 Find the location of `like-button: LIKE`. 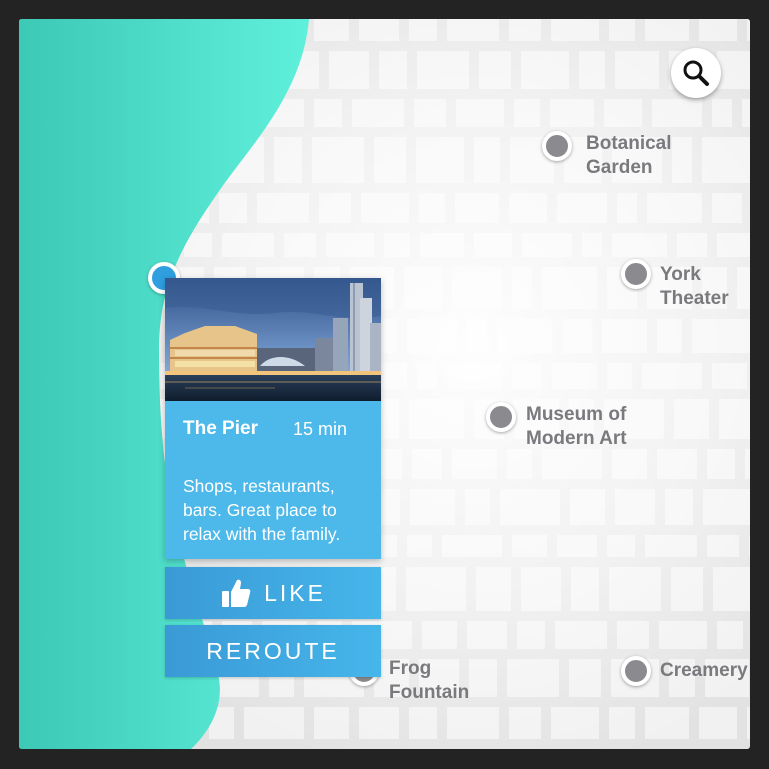

like-button: LIKE is located at coordinates (273, 593).